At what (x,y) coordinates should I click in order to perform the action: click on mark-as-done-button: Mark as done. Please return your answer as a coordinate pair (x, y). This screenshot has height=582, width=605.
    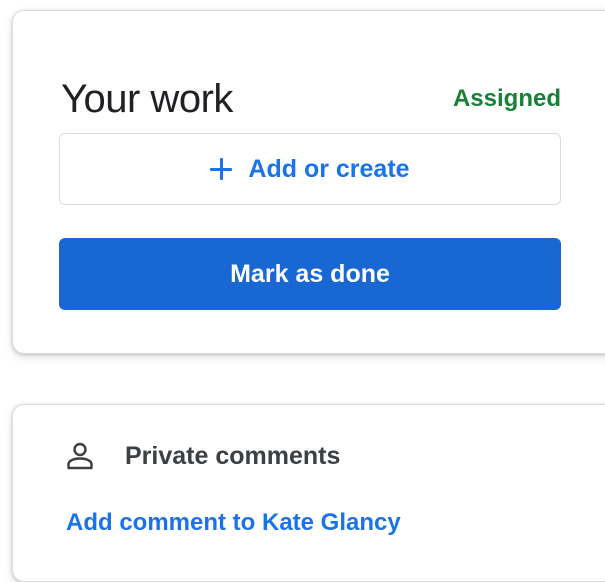
    Looking at the image, I should click on (310, 274).